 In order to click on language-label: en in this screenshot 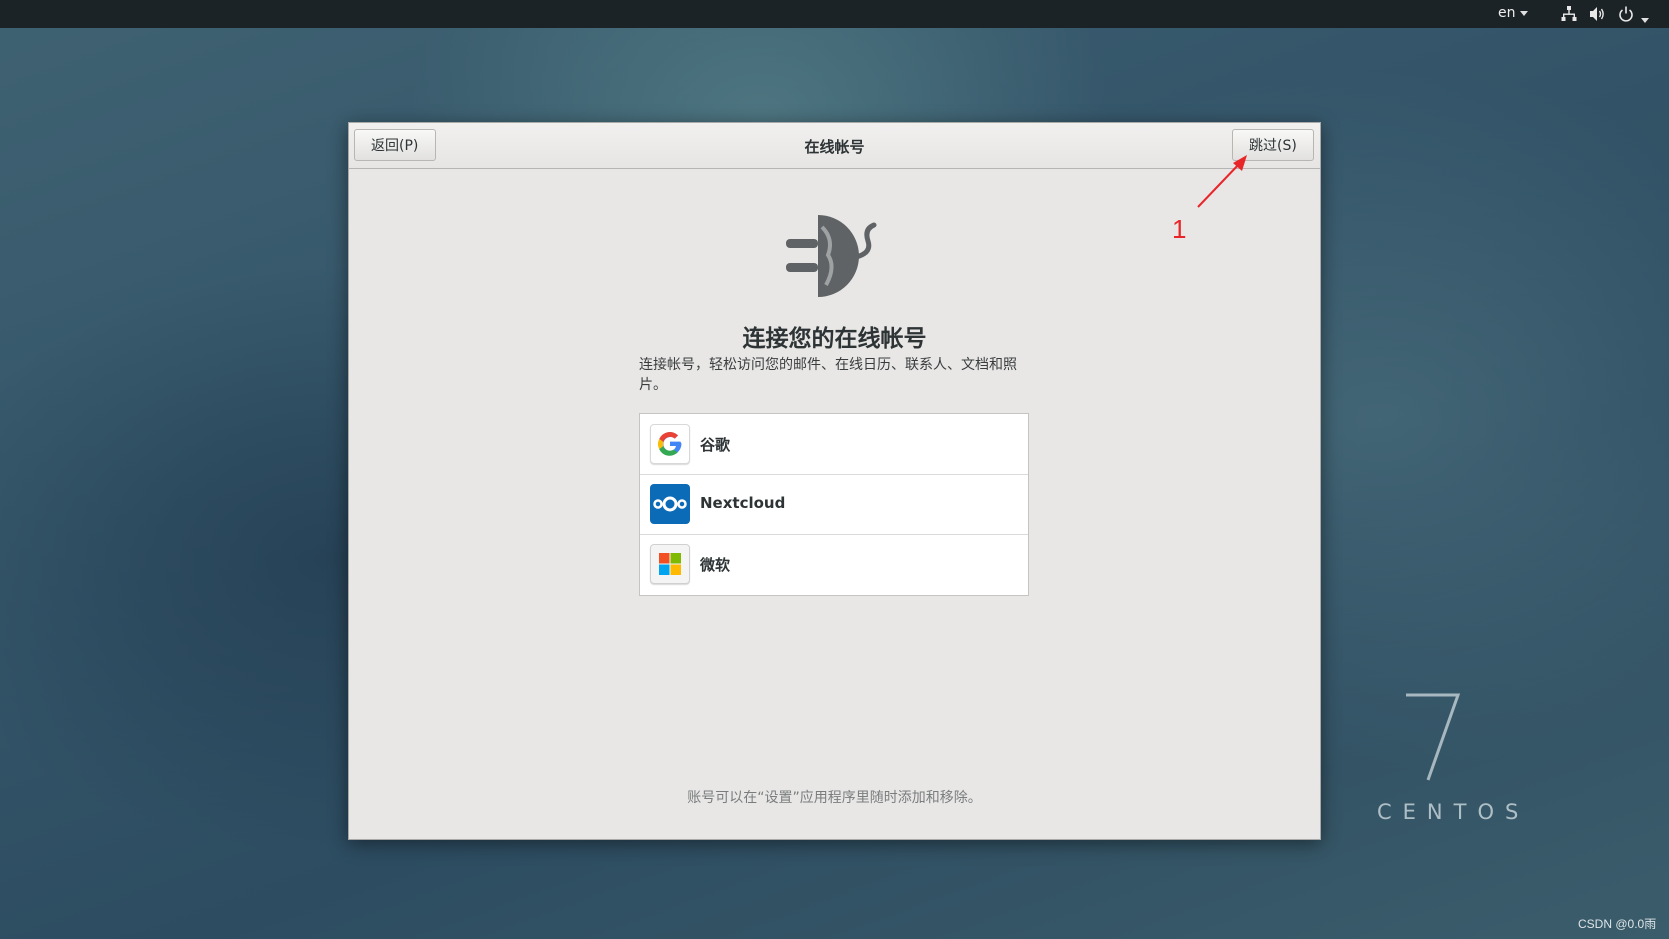, I will do `click(1507, 13)`.